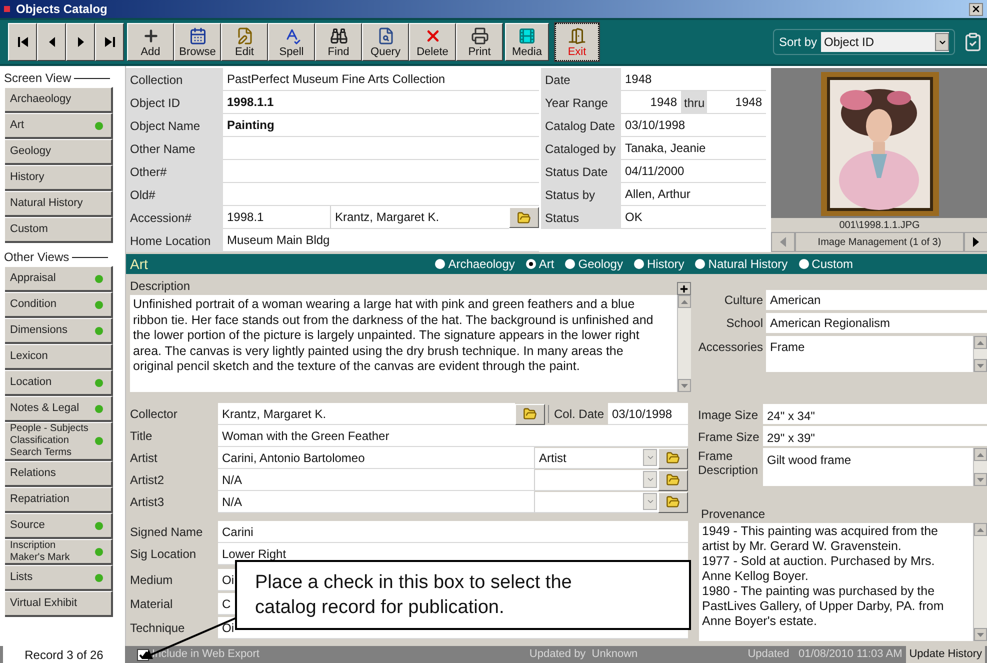 The width and height of the screenshot is (987, 663). What do you see at coordinates (580, 149) in the screenshot?
I see `field-label: Cataloged by` at bounding box center [580, 149].